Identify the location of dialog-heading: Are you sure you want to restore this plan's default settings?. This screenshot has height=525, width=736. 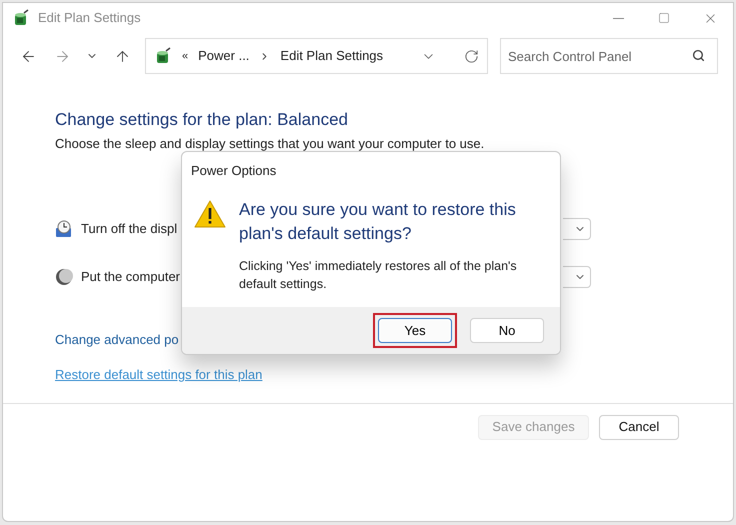
(378, 221).